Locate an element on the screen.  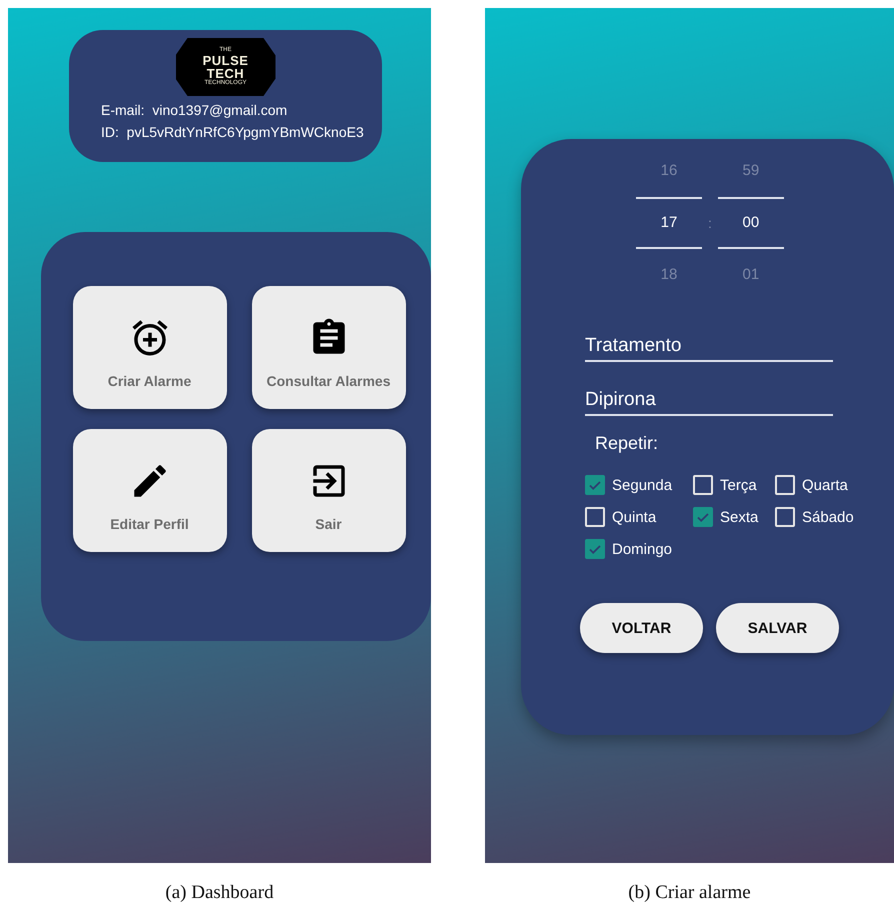
checkbox-label: Domingo is located at coordinates (642, 549).